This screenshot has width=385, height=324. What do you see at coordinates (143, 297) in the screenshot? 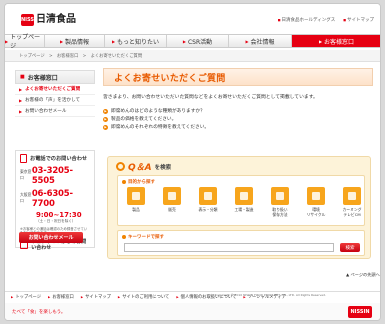
I see `footer-link: サイトのご利用について` at bounding box center [143, 297].